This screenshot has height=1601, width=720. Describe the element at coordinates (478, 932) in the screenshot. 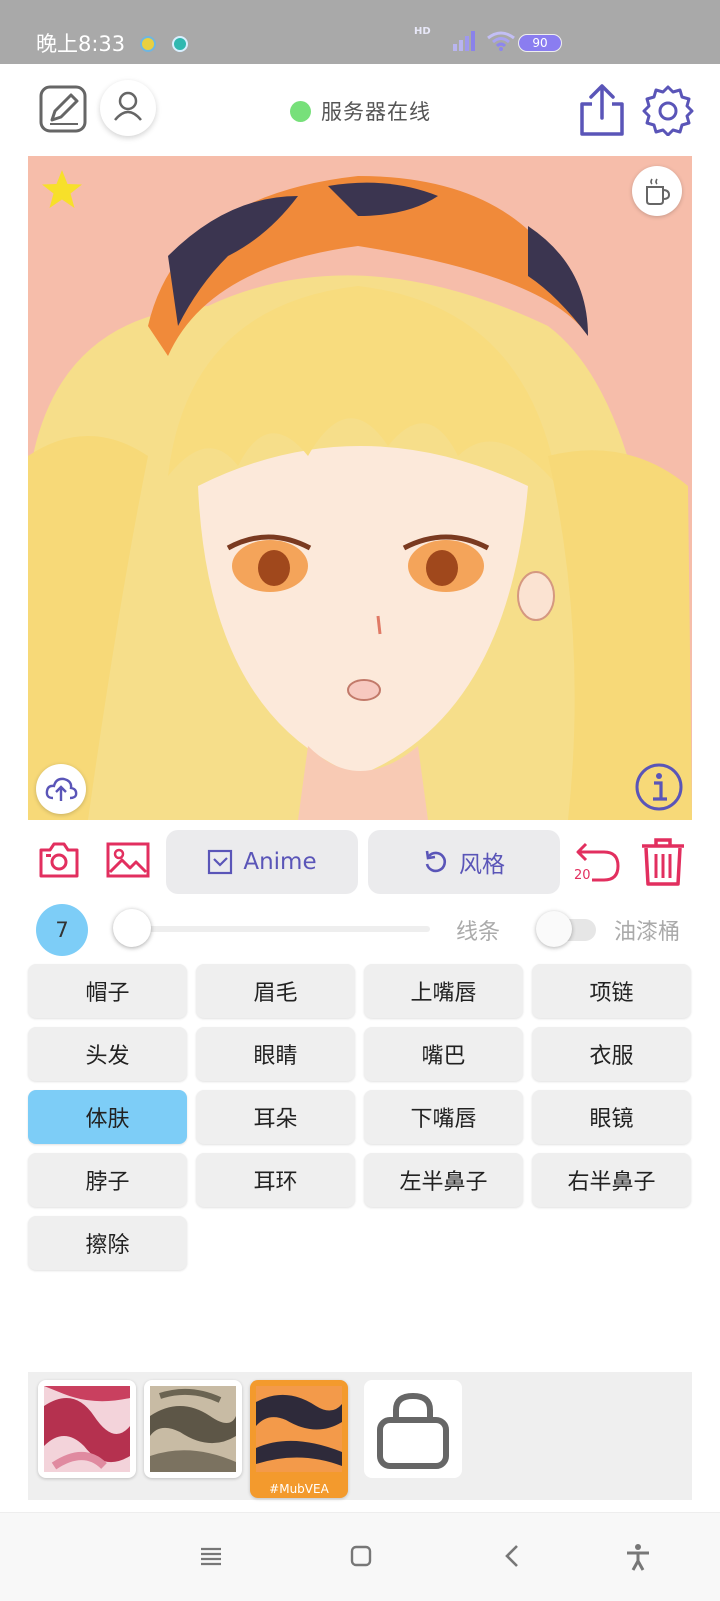

I see `line-mode-label: 线条` at that location.